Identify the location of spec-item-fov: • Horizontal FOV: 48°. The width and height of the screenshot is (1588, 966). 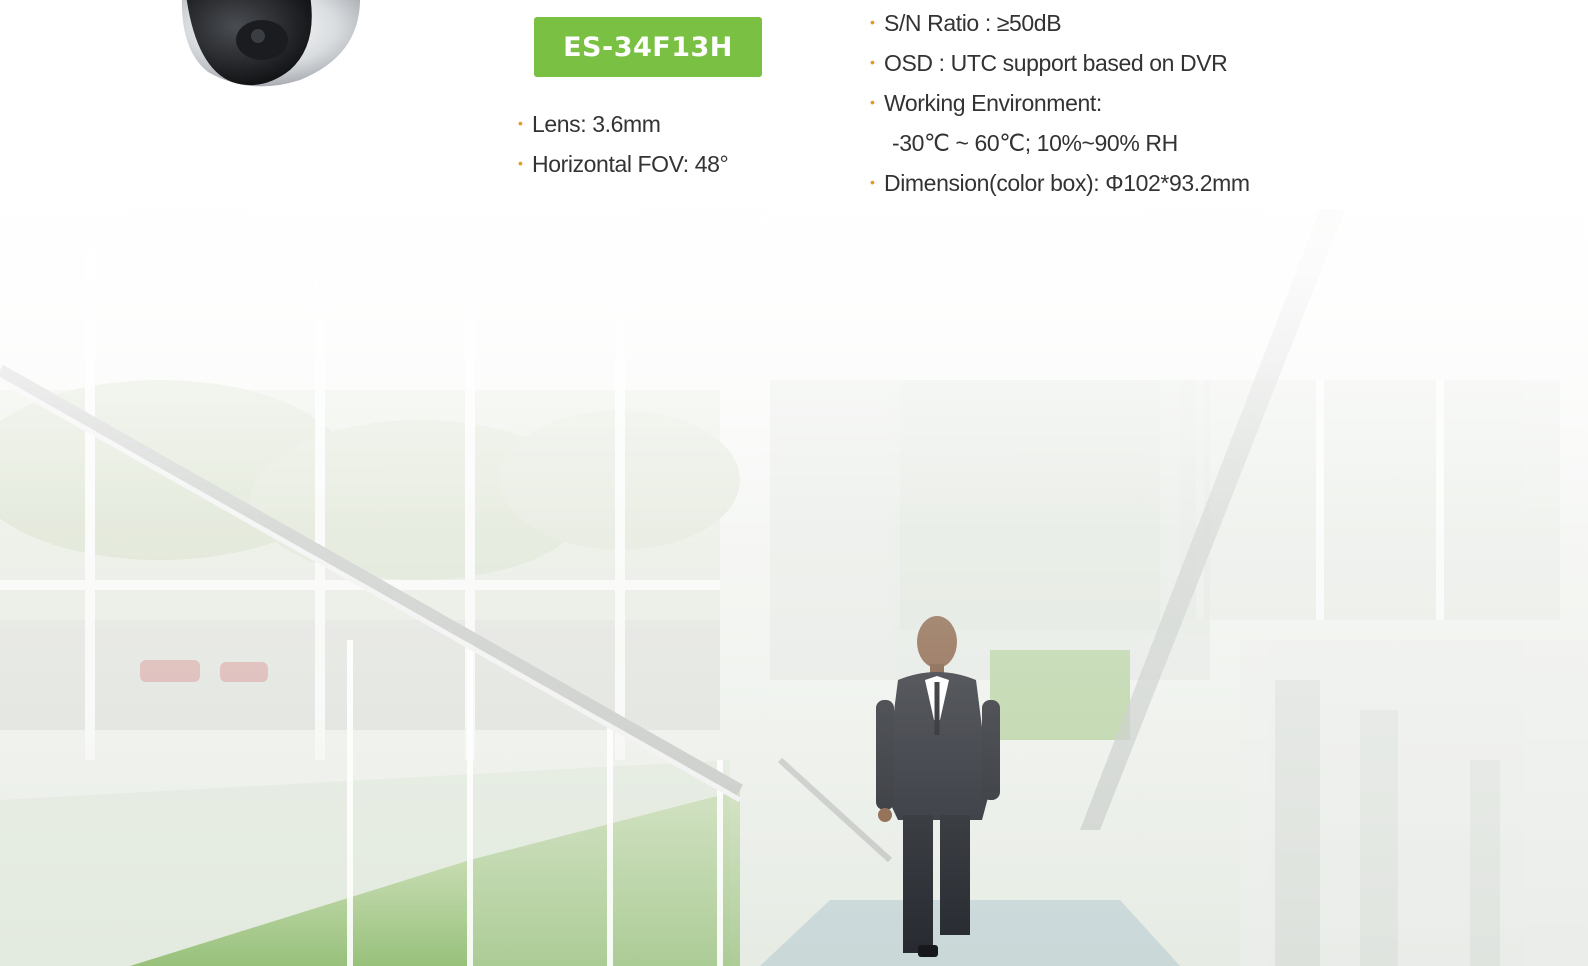
(623, 164).